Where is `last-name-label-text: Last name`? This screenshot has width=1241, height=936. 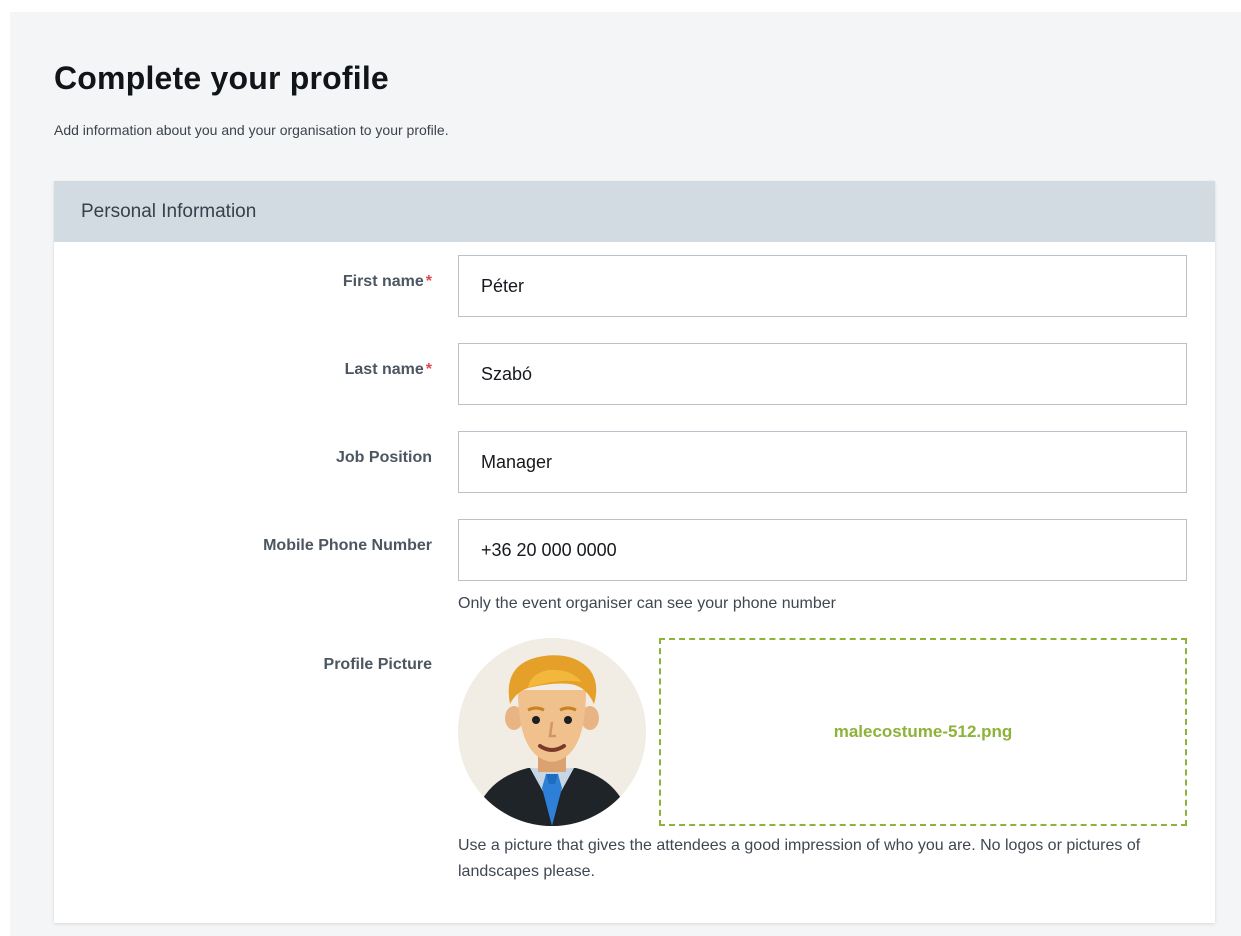 last-name-label-text: Last name is located at coordinates (384, 369).